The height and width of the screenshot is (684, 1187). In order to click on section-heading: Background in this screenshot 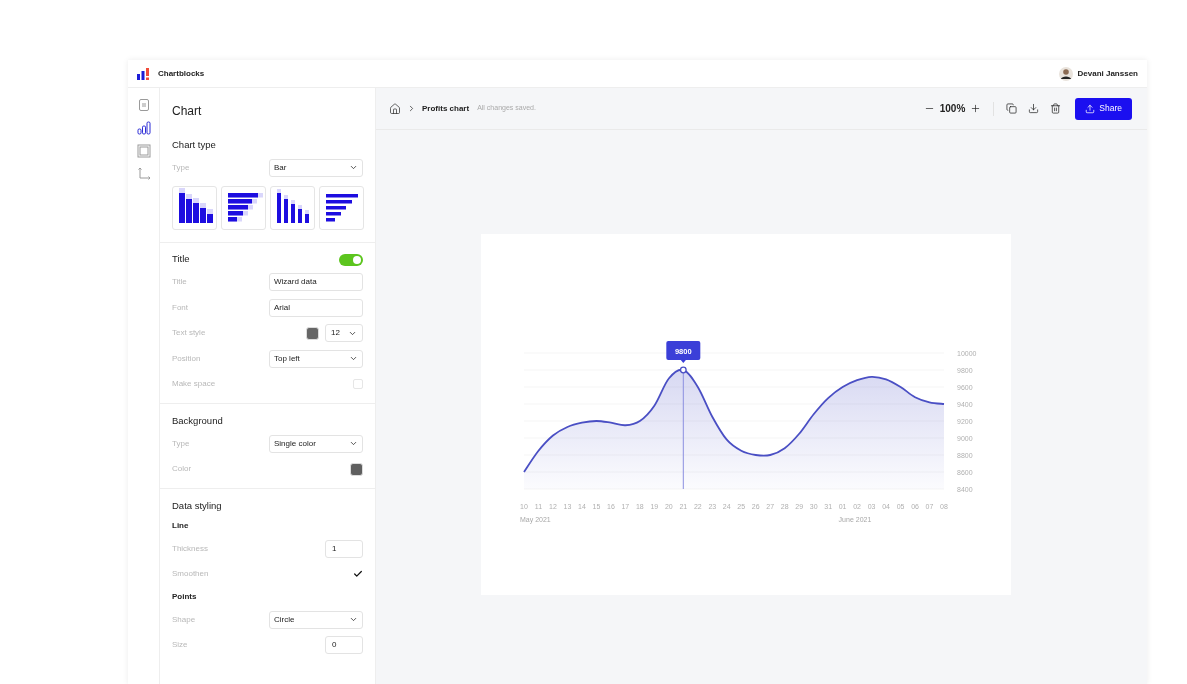, I will do `click(197, 420)`.